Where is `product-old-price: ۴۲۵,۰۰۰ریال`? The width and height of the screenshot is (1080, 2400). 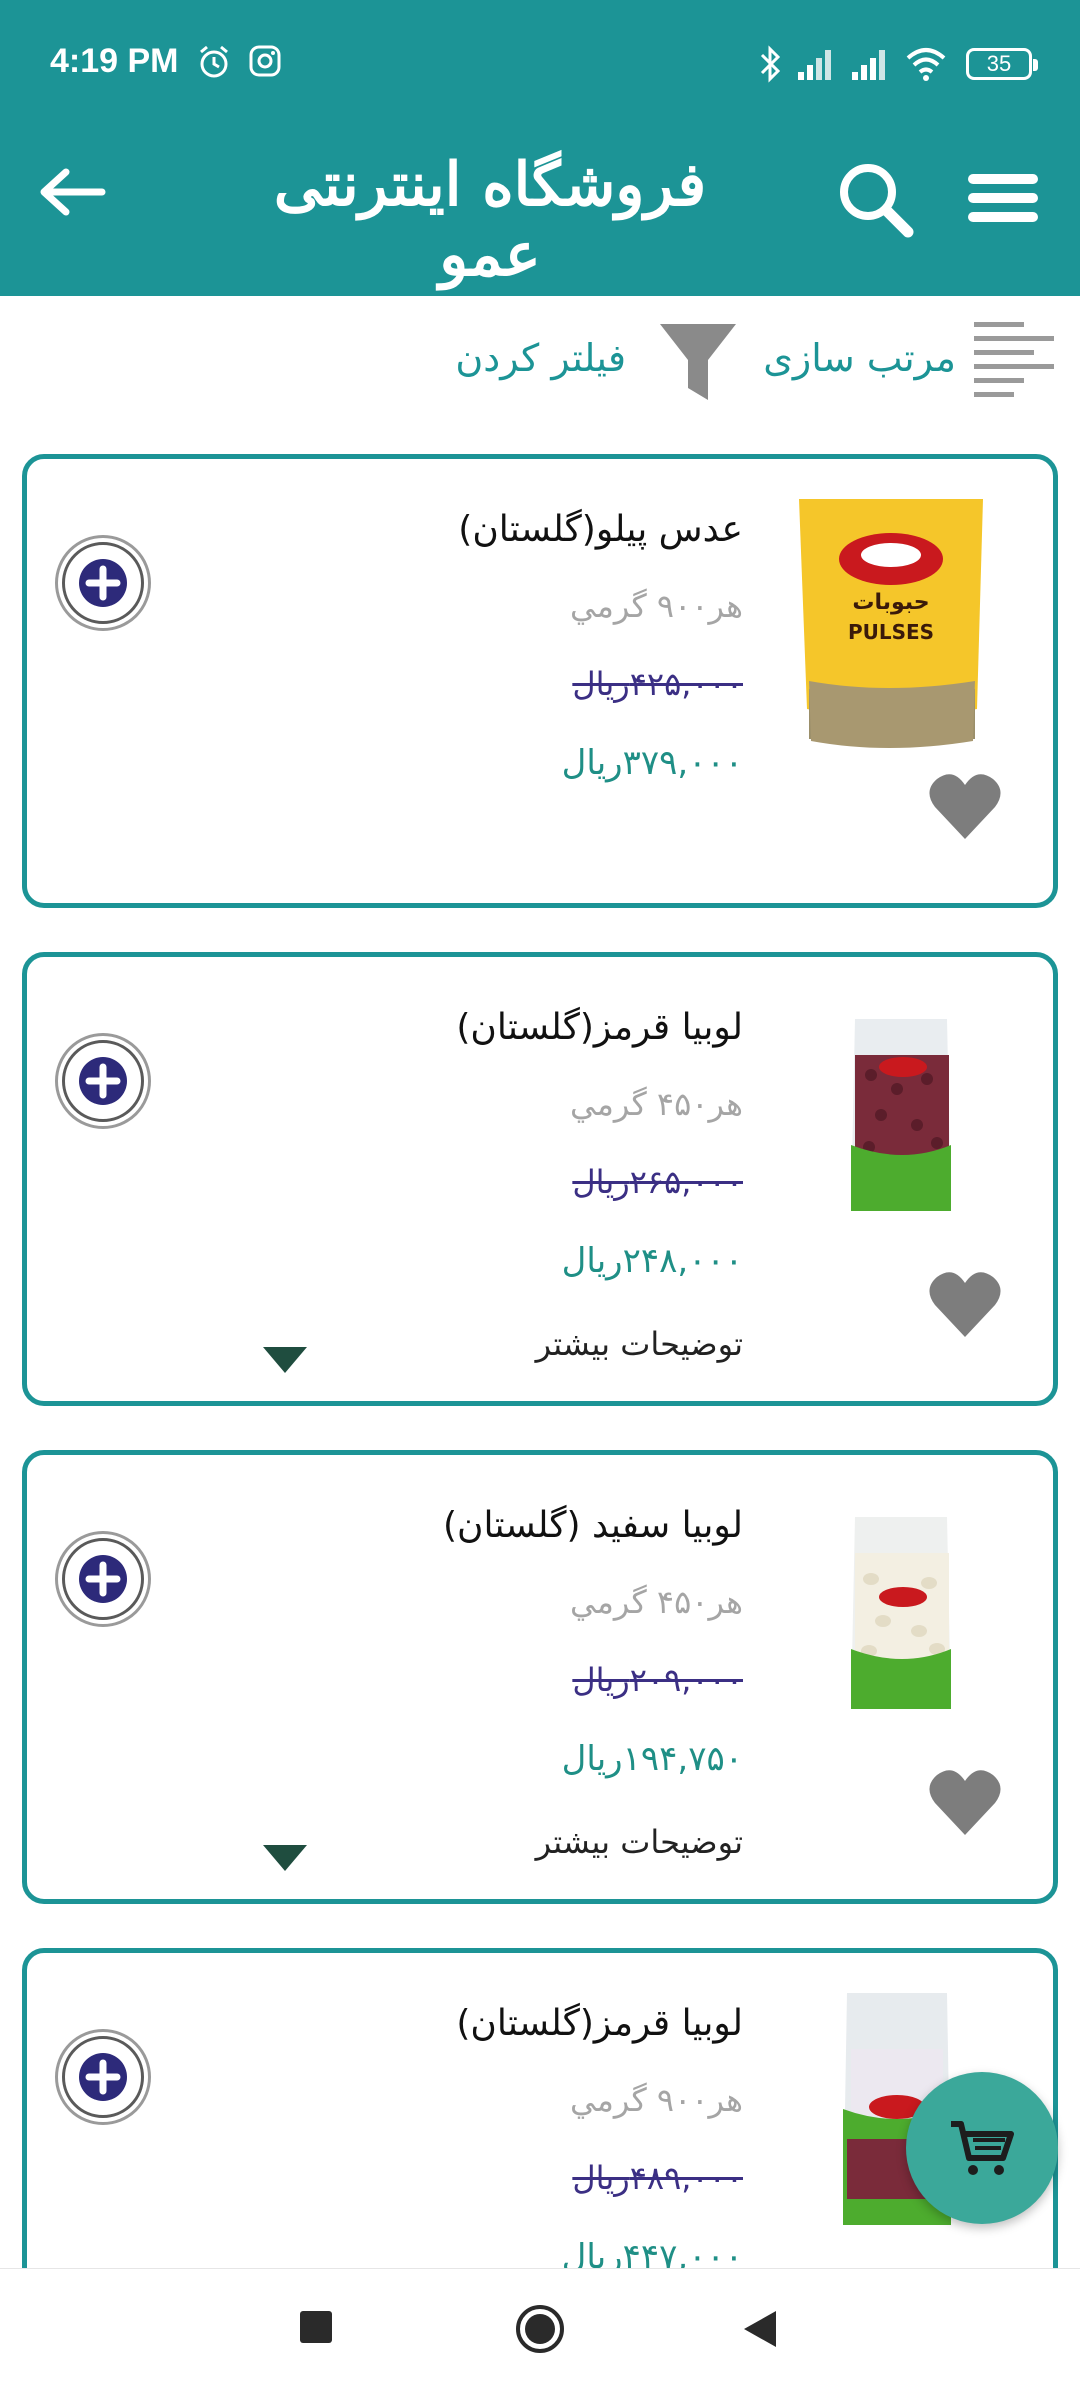 product-old-price: ۴۲۵,۰۰۰ریال is located at coordinates (657, 684).